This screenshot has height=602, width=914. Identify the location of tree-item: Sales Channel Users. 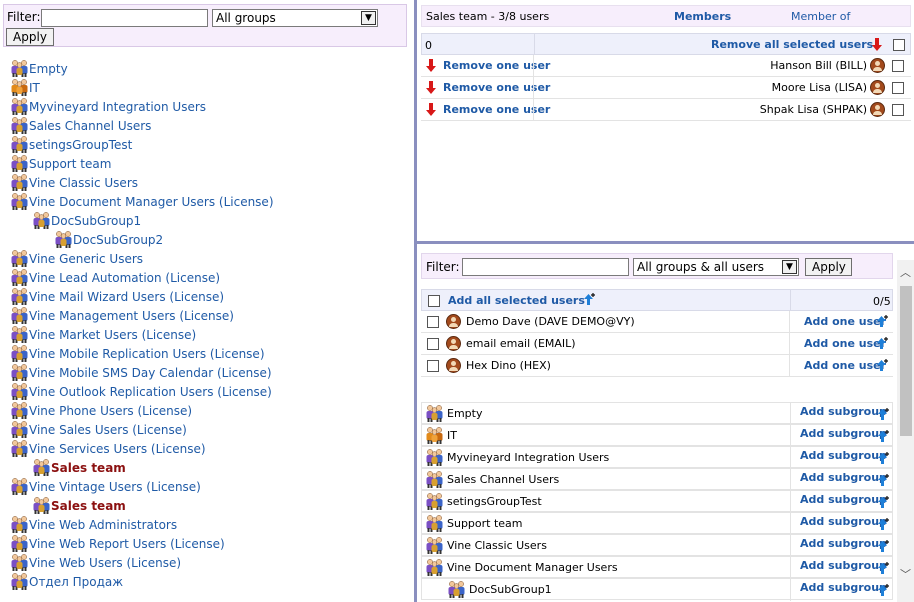
(80, 125).